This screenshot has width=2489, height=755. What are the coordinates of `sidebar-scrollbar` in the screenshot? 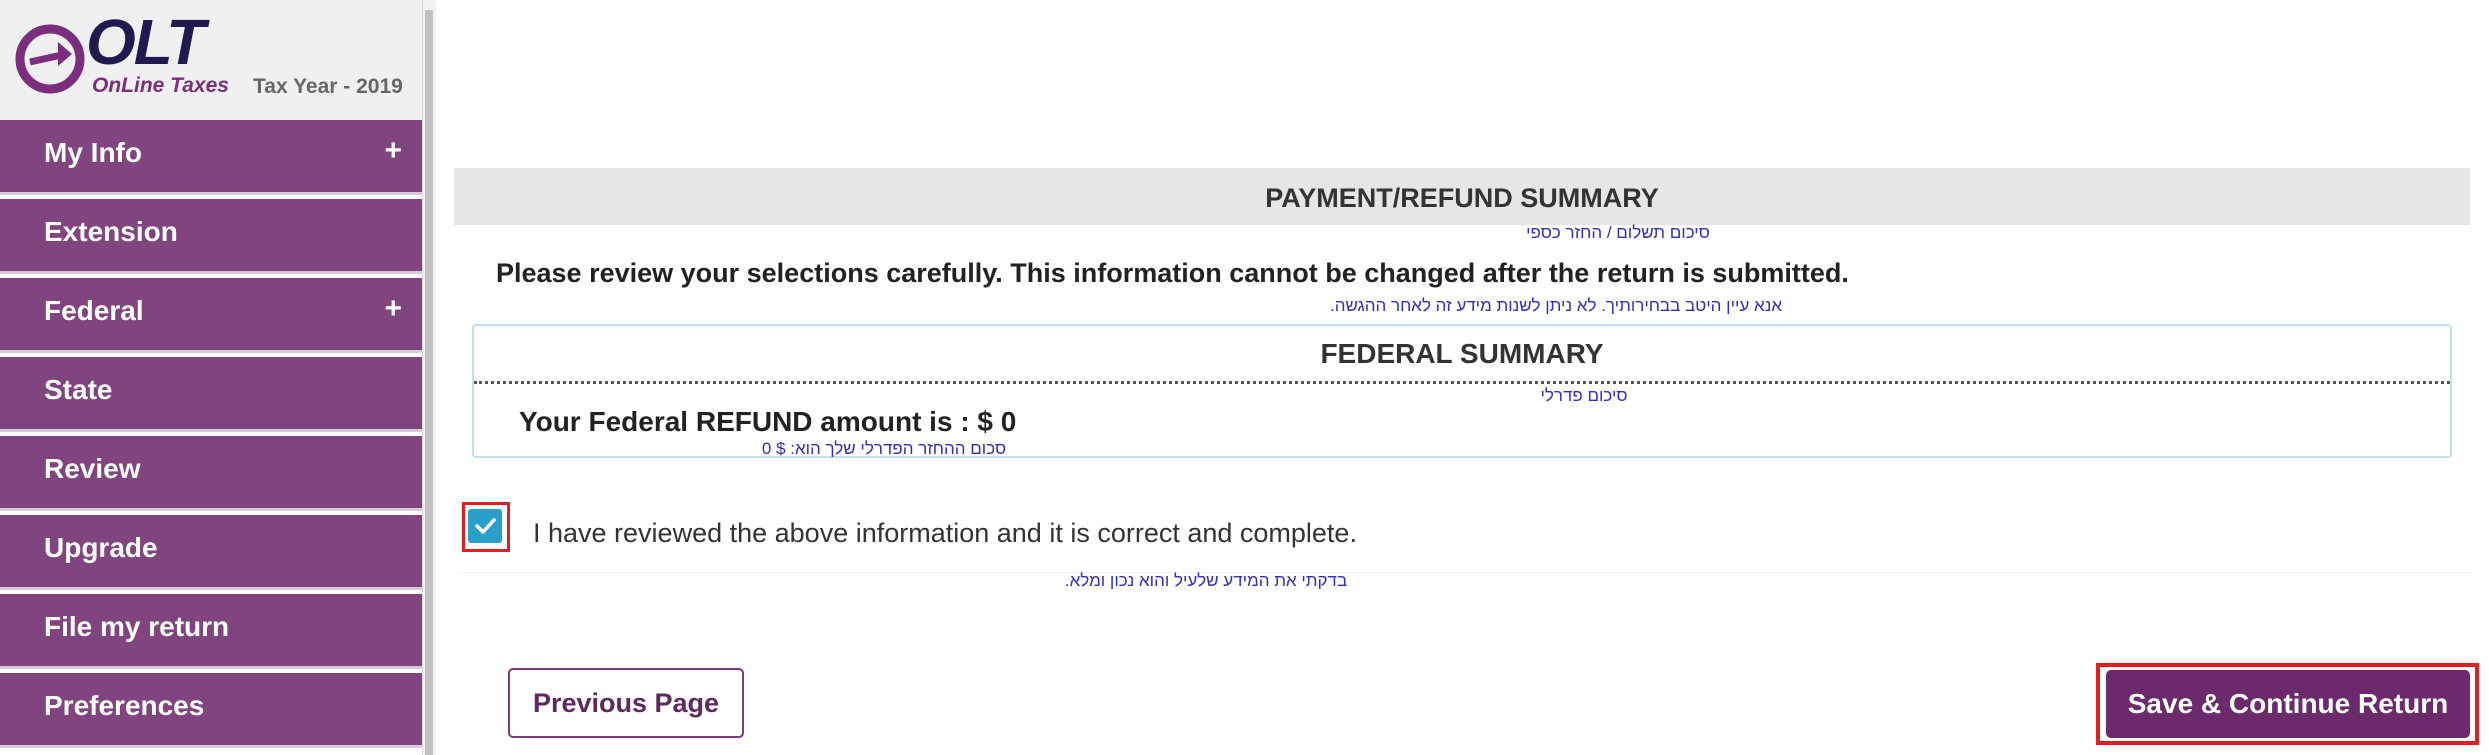 It's located at (429, 377).